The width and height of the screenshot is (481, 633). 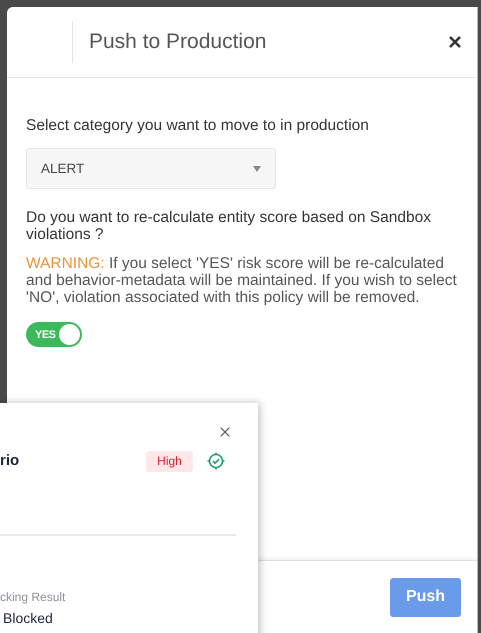 I want to click on dialog-title: Push to Production, so click(x=178, y=42).